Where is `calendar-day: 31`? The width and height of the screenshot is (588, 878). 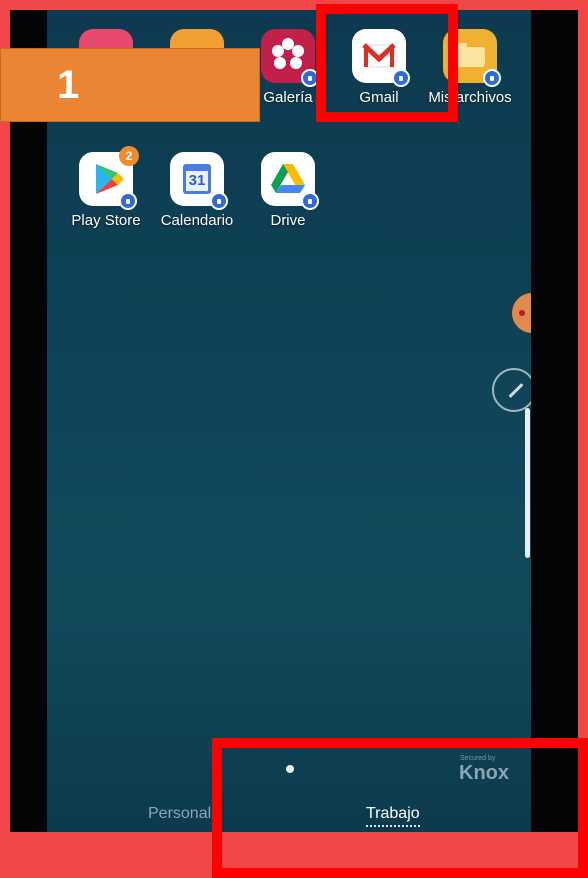
calendar-day: 31 is located at coordinates (197, 180).